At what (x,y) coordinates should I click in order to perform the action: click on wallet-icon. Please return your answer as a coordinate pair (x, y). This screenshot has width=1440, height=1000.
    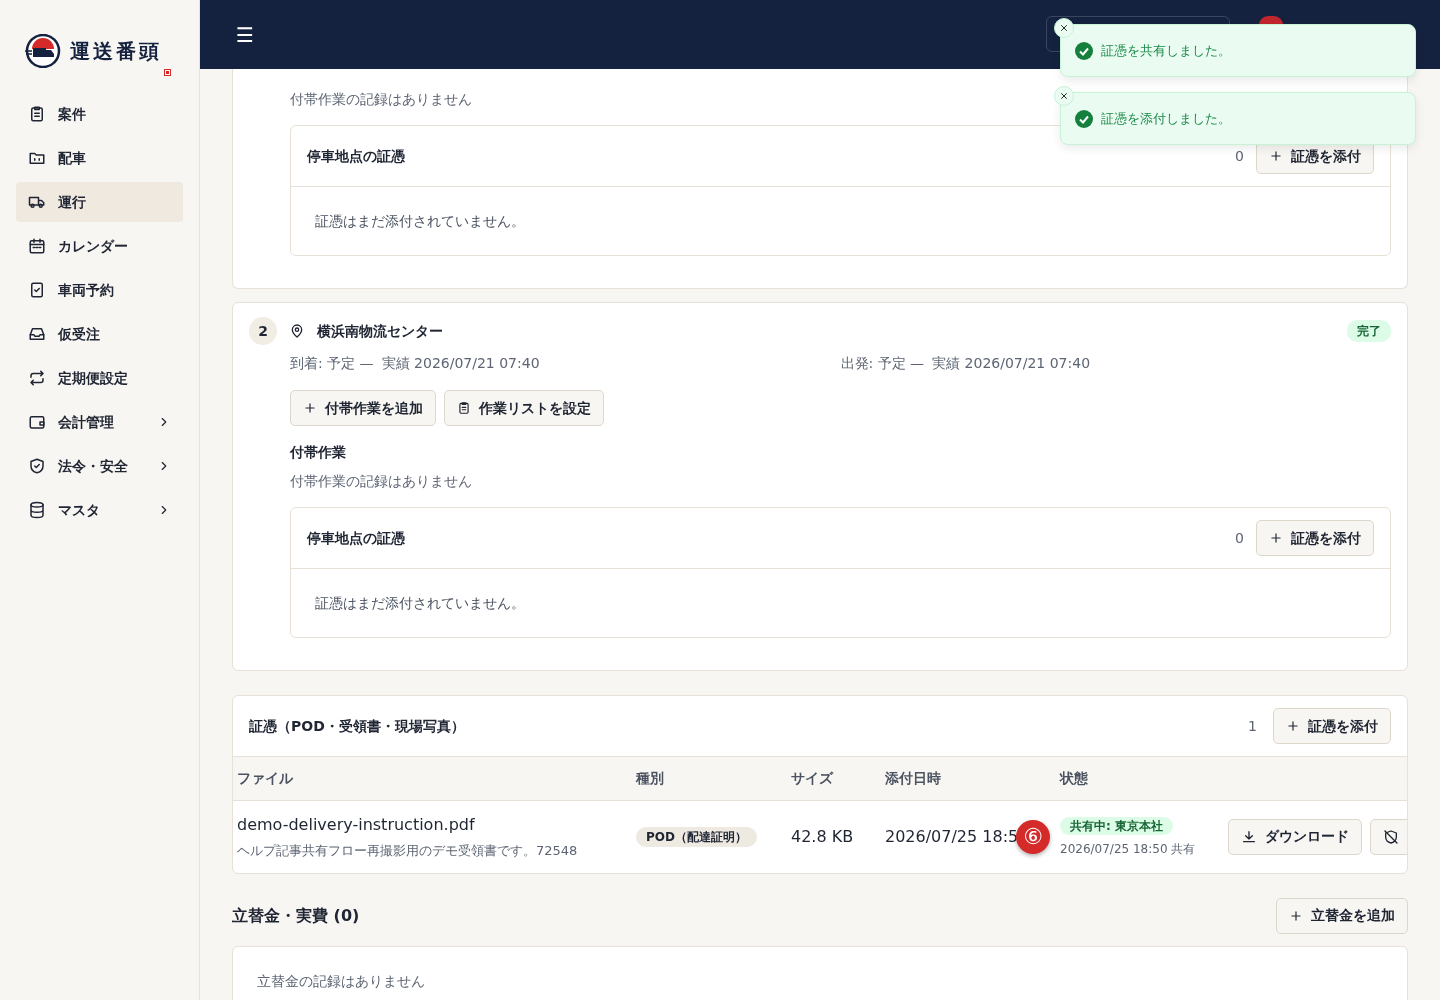
    Looking at the image, I should click on (37, 422).